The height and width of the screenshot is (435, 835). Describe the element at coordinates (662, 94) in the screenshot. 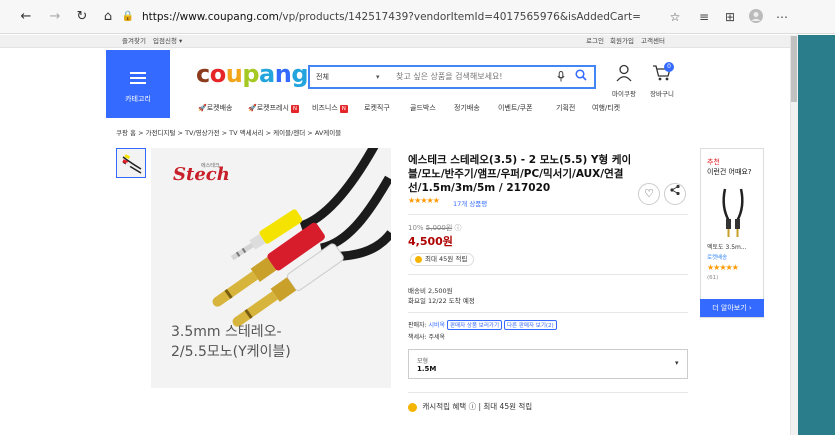

I see `cart-label: 장바구니` at that location.